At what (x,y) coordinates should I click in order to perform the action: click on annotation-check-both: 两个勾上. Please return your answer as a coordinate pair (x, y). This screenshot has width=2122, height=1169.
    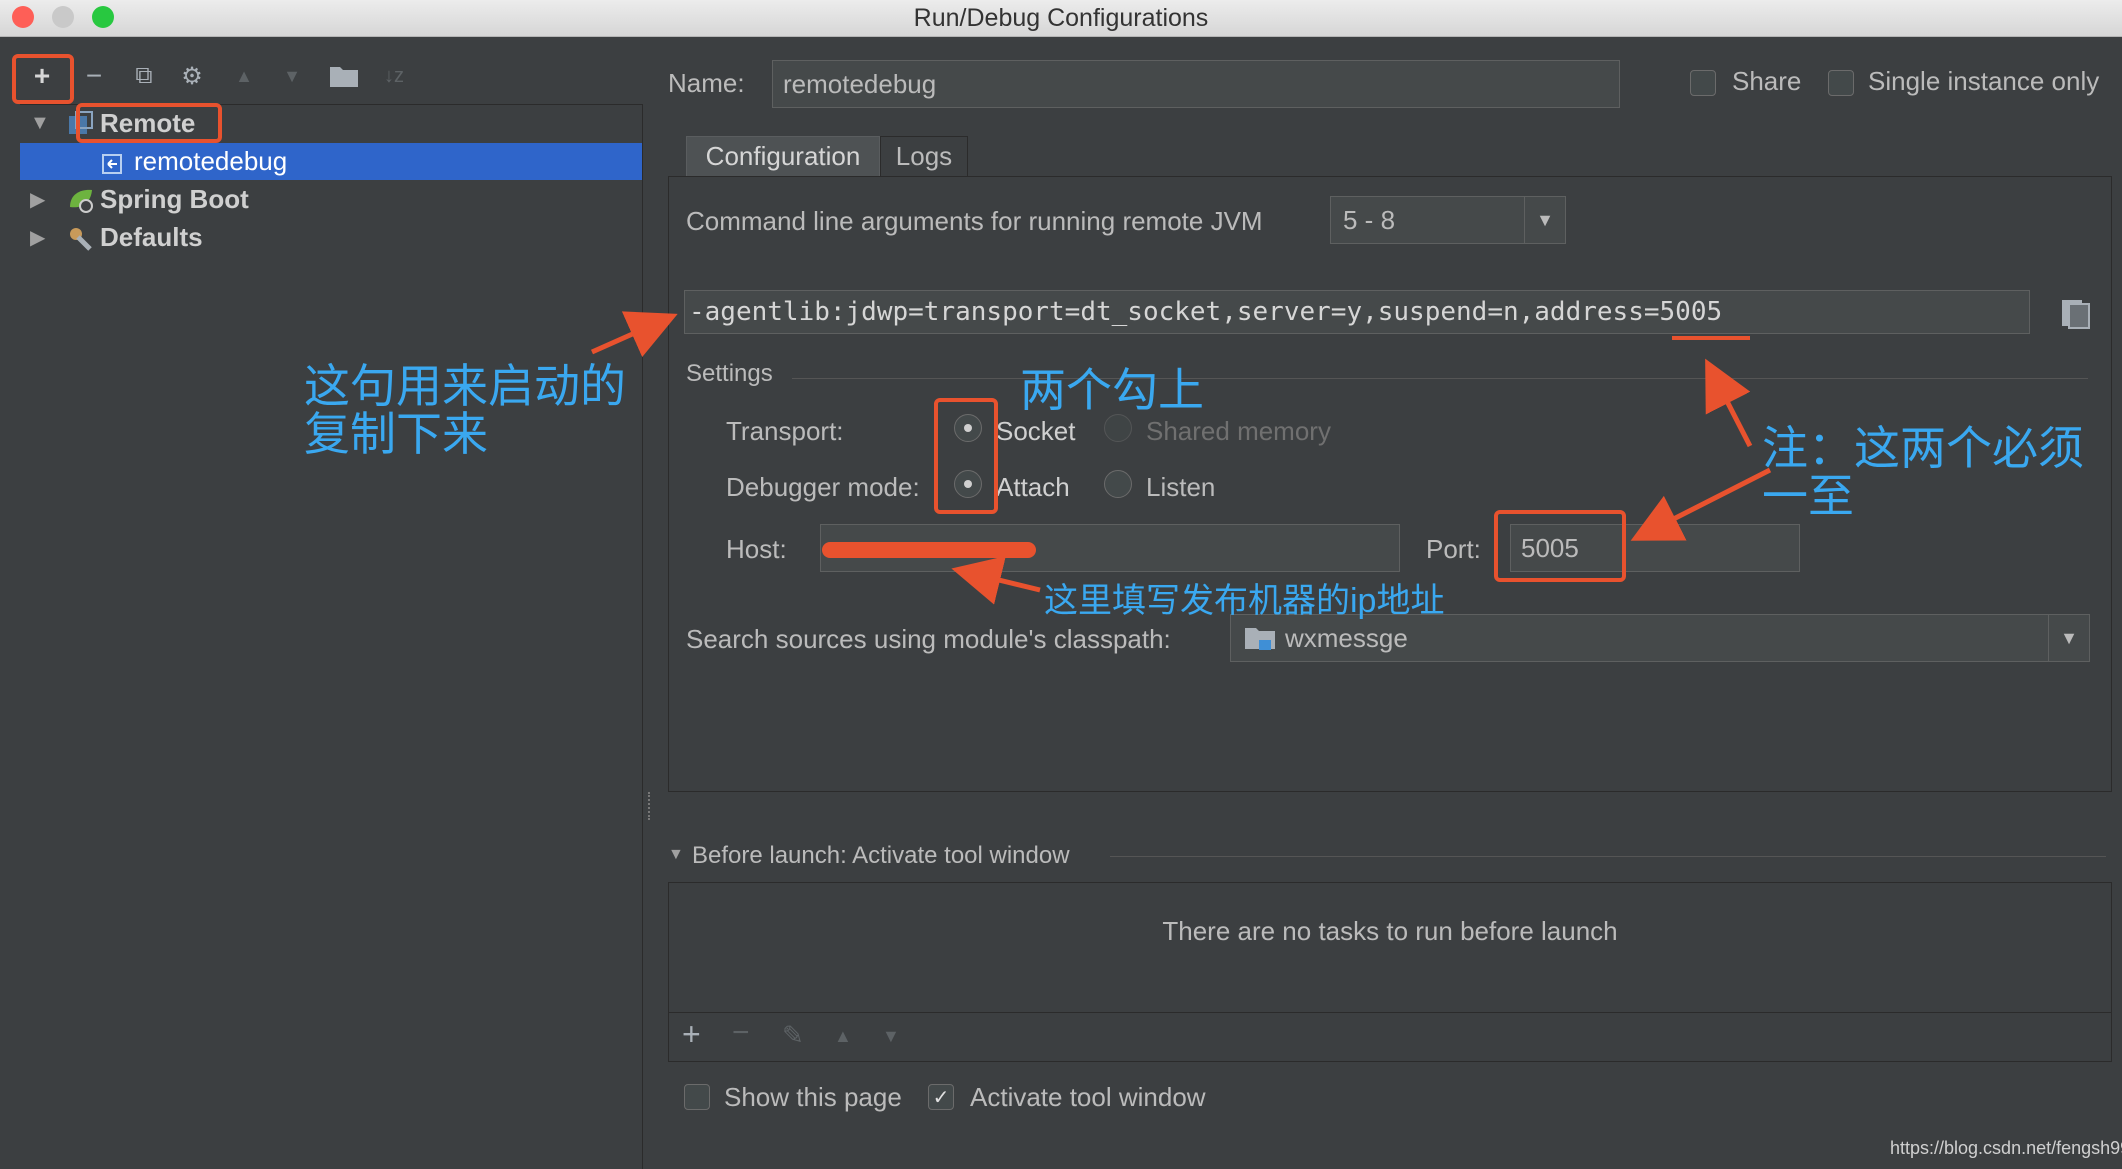
    Looking at the image, I should click on (1112, 390).